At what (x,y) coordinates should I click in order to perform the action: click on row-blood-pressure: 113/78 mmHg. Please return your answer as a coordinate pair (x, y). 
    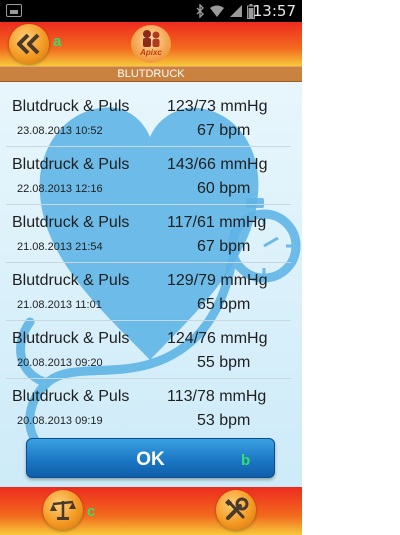
    Looking at the image, I should click on (217, 396).